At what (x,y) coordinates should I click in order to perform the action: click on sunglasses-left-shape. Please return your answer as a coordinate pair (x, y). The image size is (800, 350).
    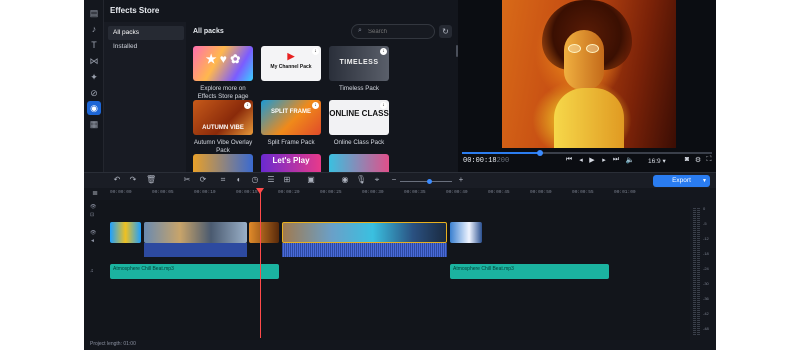
    Looking at the image, I should click on (574, 48).